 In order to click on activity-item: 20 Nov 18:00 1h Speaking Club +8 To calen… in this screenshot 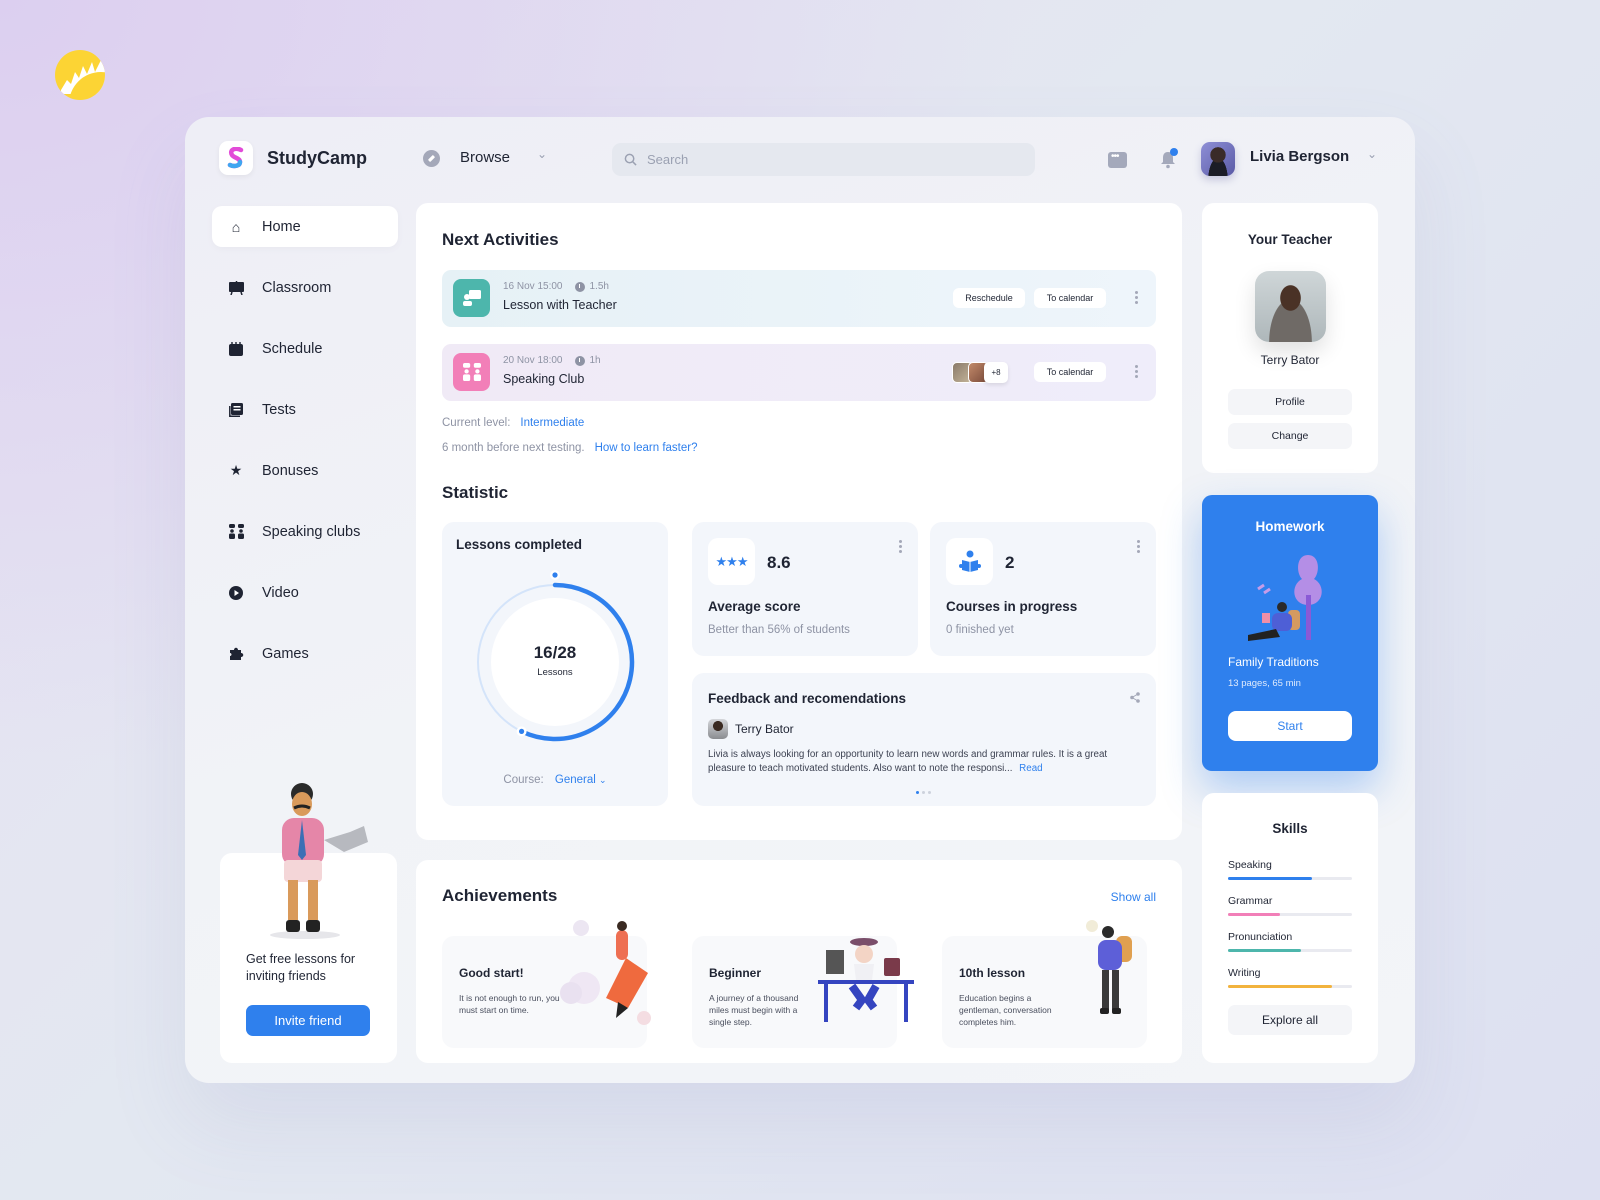, I will do `click(799, 372)`.